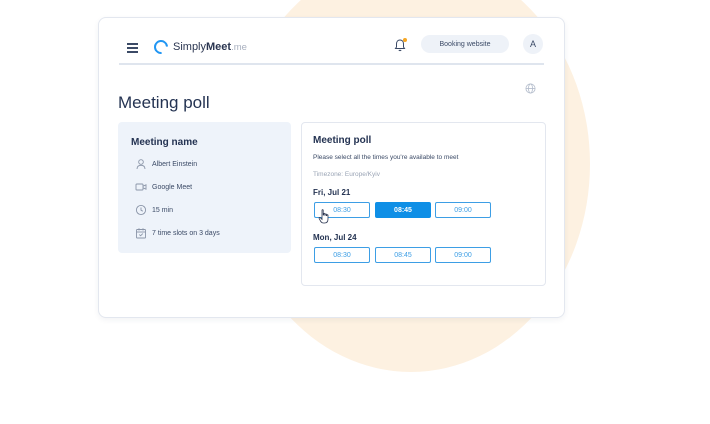 The width and height of the screenshot is (710, 424). I want to click on menu-icon, so click(132, 48).